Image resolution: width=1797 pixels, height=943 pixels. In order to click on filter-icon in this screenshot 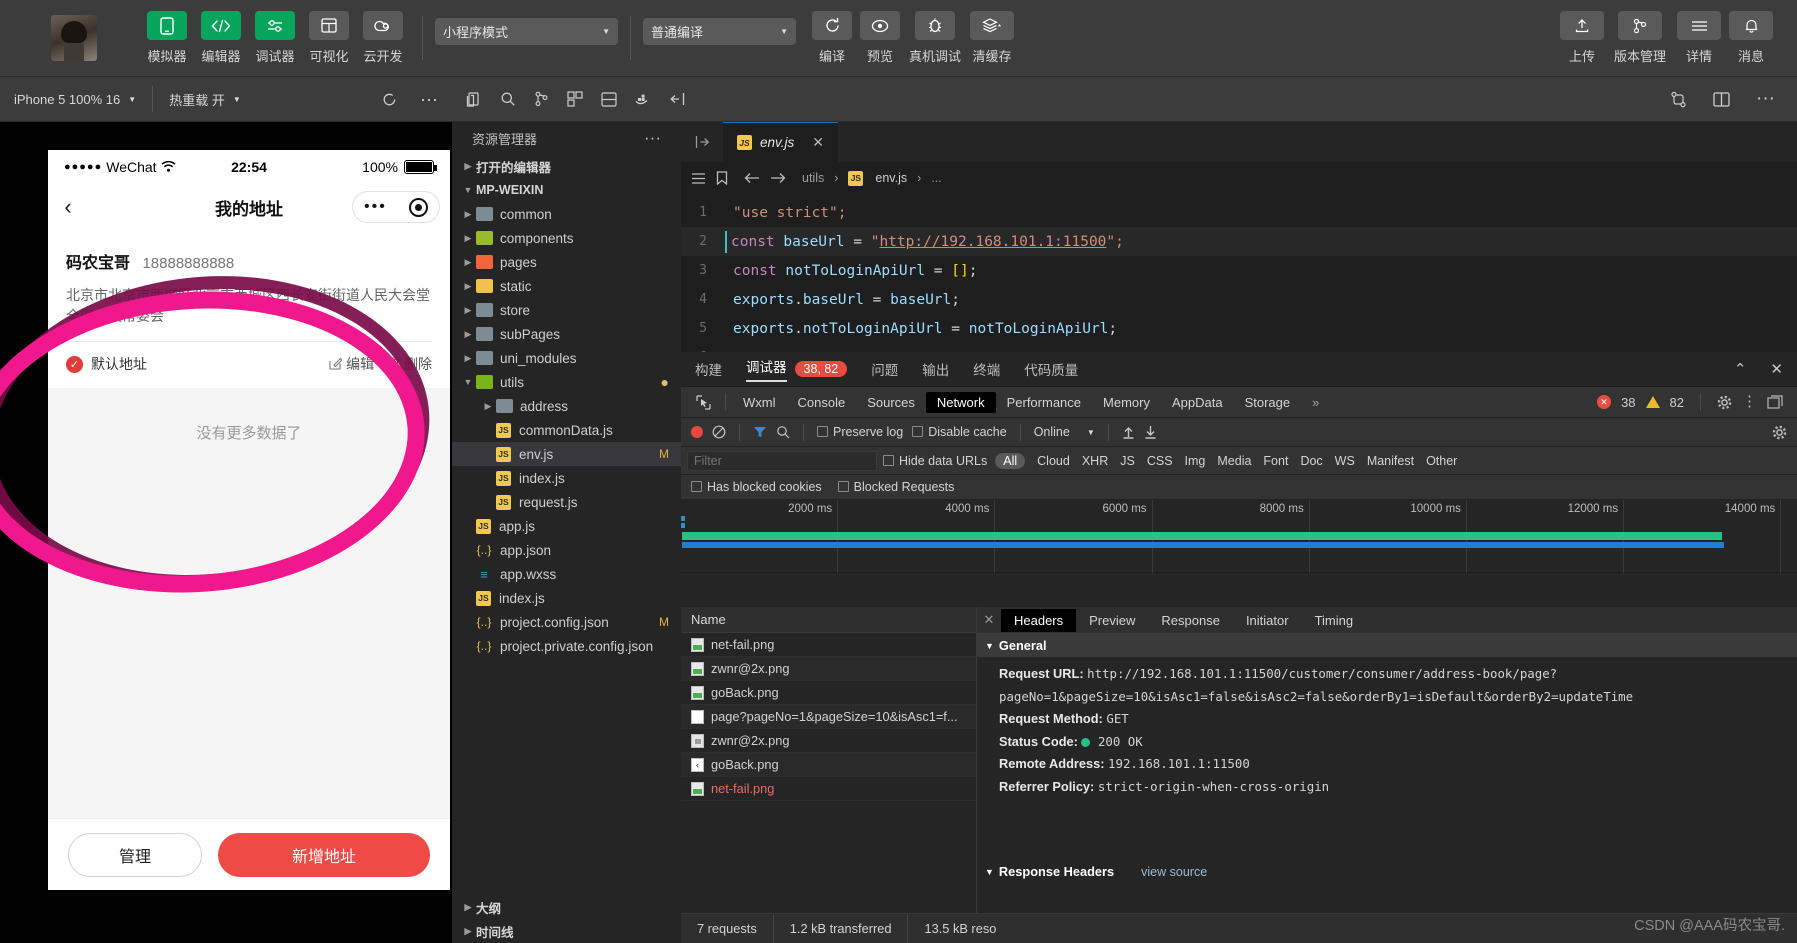, I will do `click(760, 432)`.